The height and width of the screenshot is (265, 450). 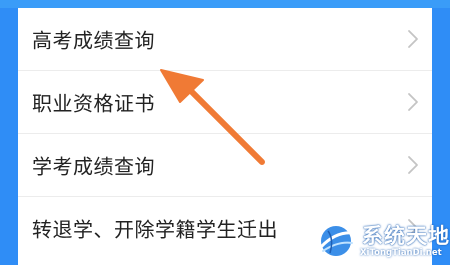 I want to click on menu-item-label: 学考成绩查询, so click(x=93, y=166).